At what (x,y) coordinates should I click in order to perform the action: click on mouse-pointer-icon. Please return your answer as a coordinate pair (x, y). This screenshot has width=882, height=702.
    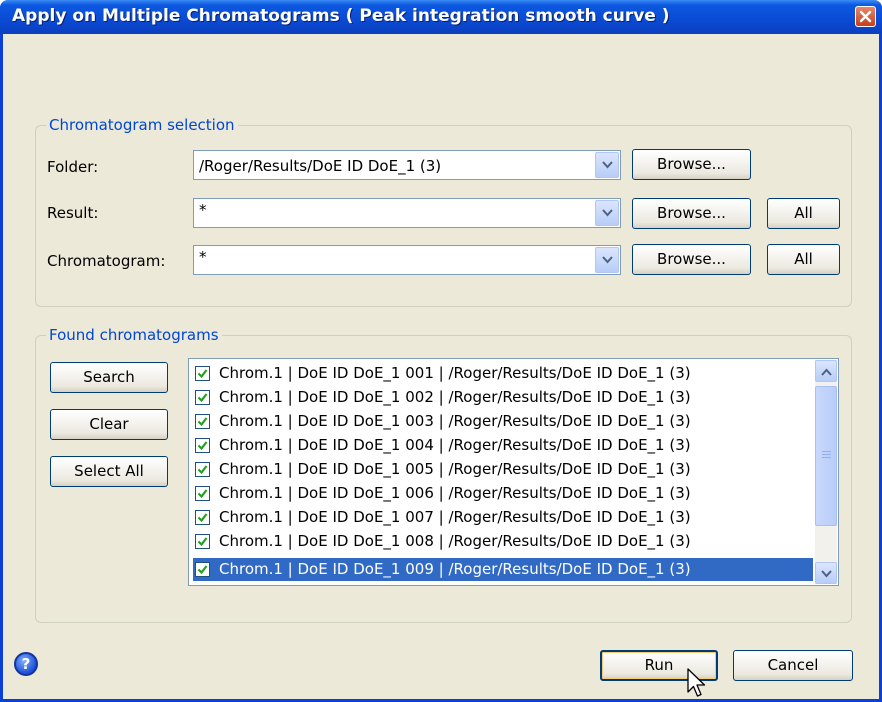
    Looking at the image, I should click on (696, 682).